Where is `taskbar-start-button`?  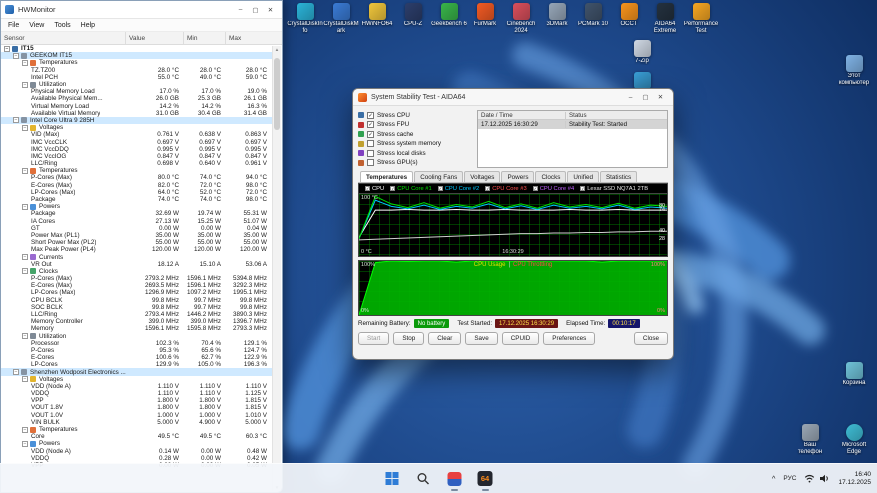
taskbar-start-button is located at coordinates (392, 479).